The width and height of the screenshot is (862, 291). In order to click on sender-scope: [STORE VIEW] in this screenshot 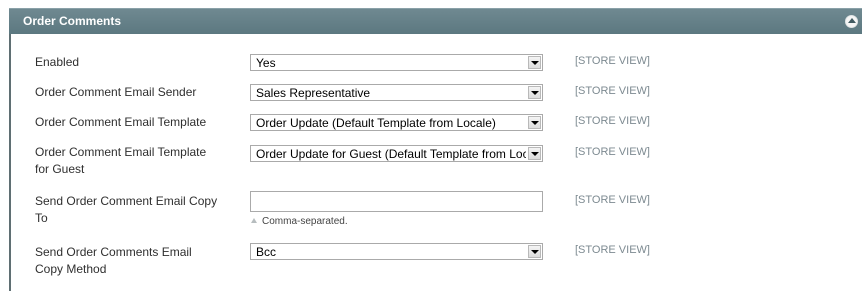, I will do `click(612, 91)`.